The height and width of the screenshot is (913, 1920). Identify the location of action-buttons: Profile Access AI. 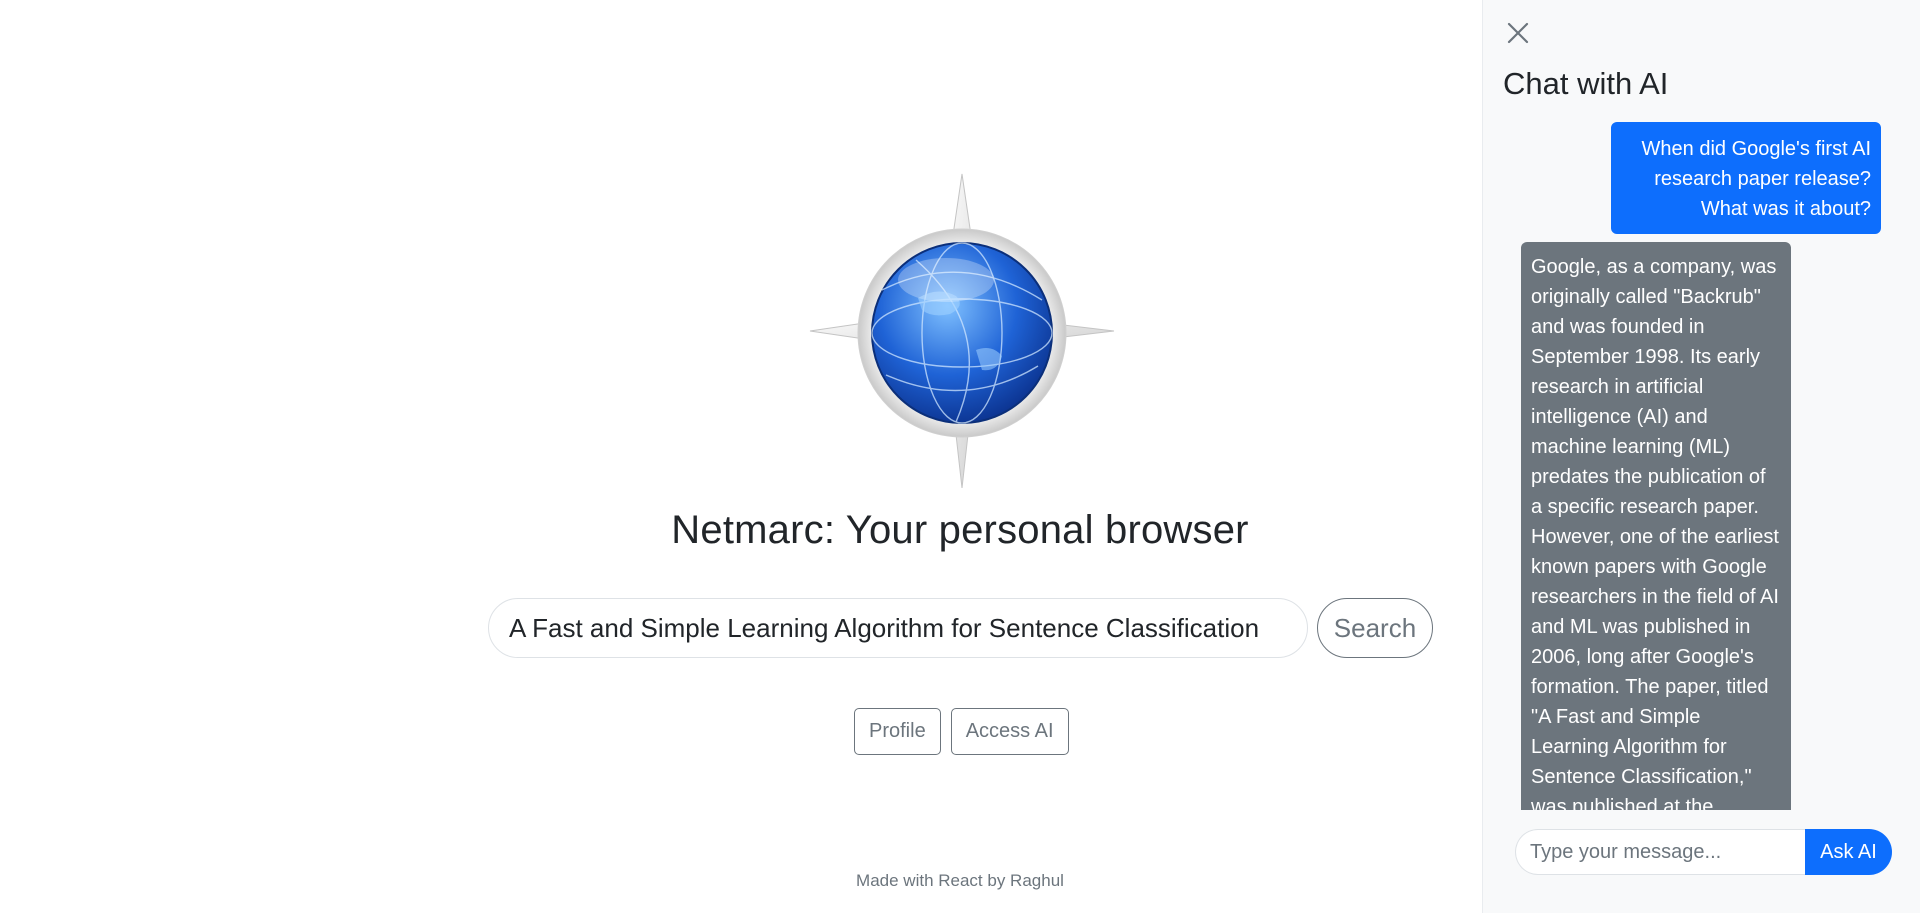
(961, 731).